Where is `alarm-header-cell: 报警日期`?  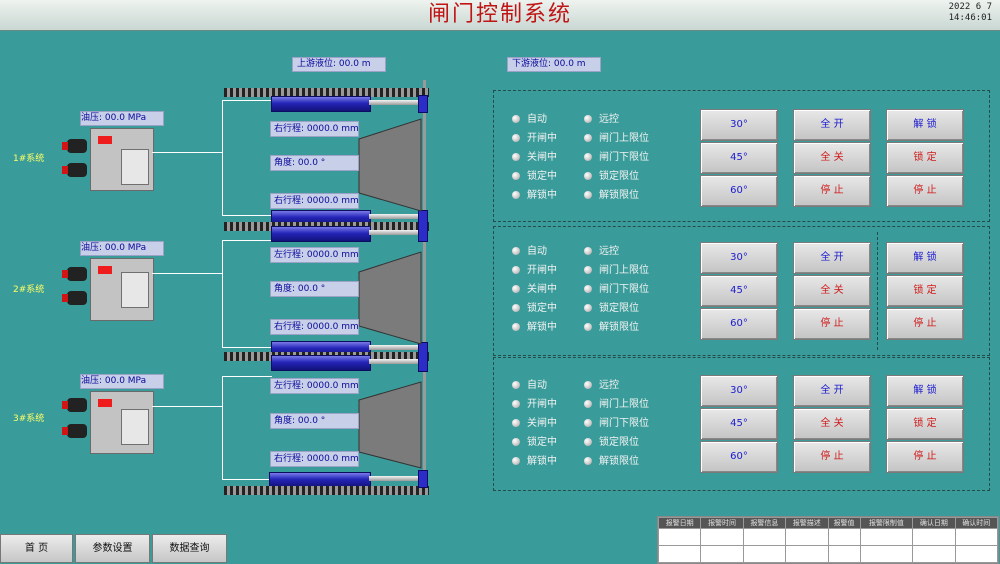 alarm-header-cell: 报警日期 is located at coordinates (679, 523).